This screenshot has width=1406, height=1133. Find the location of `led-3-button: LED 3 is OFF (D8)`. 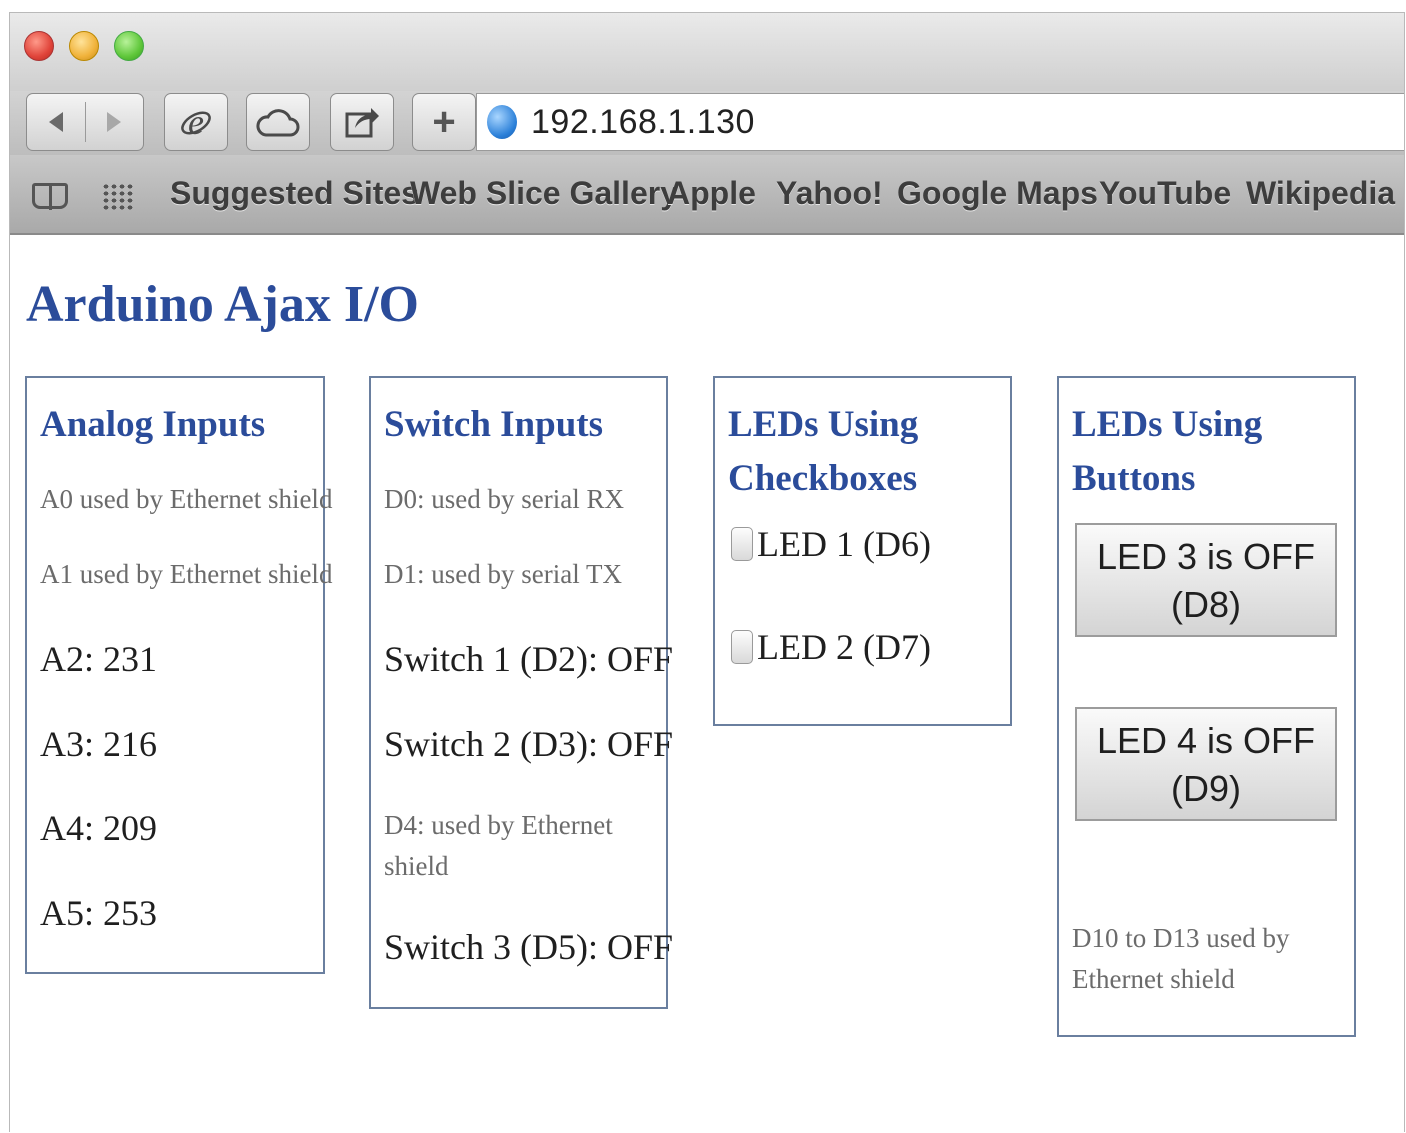

led-3-button: LED 3 is OFF (D8) is located at coordinates (1206, 580).